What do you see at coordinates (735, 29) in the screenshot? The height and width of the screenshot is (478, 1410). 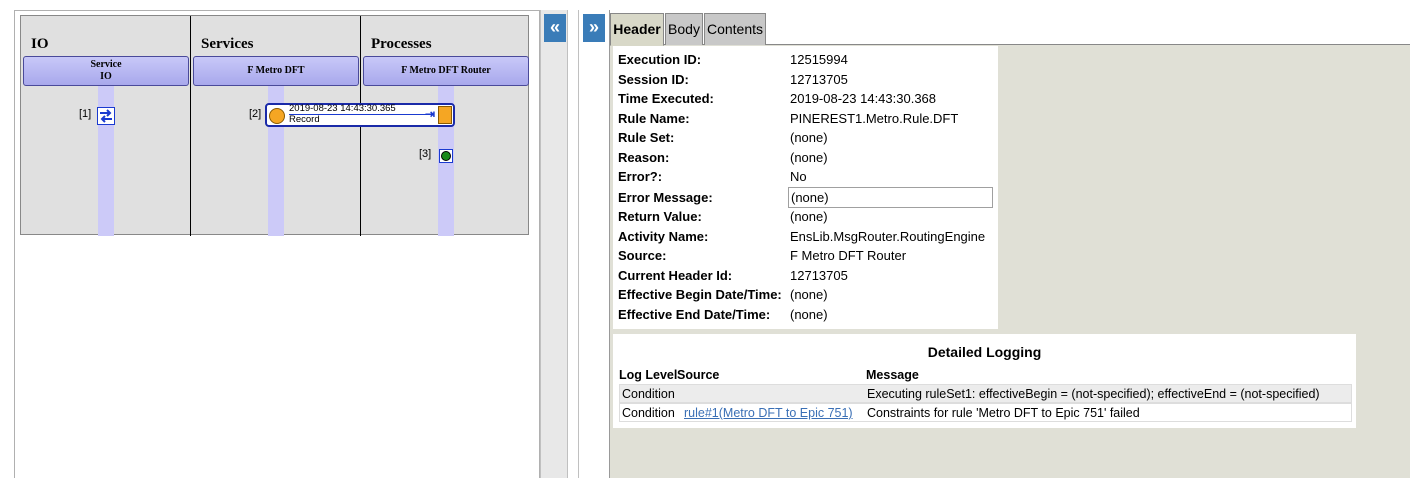 I see `tab-contents: Contents` at bounding box center [735, 29].